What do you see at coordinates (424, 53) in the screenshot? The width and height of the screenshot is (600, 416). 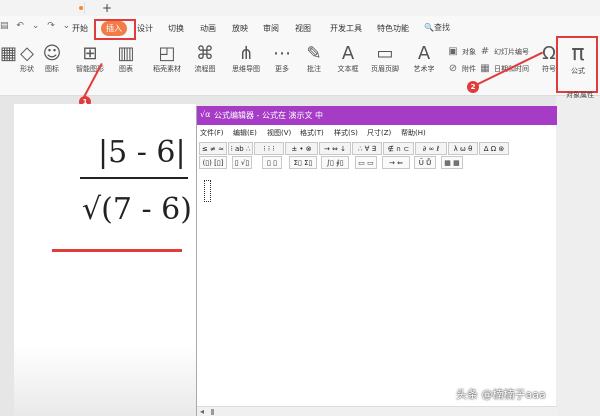 I see `wordart-icon: A` at bounding box center [424, 53].